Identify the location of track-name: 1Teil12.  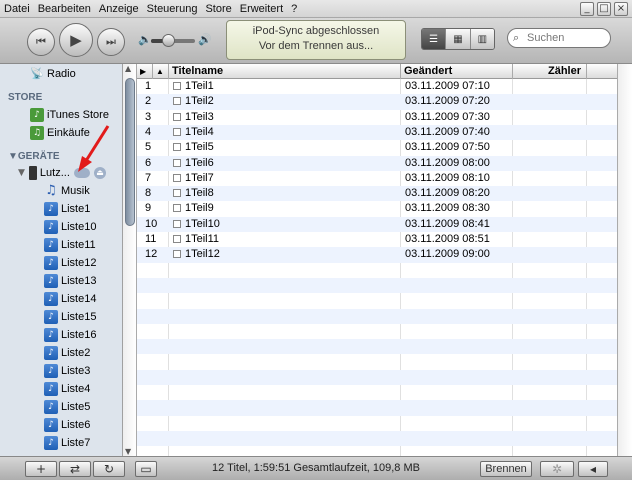
(202, 254).